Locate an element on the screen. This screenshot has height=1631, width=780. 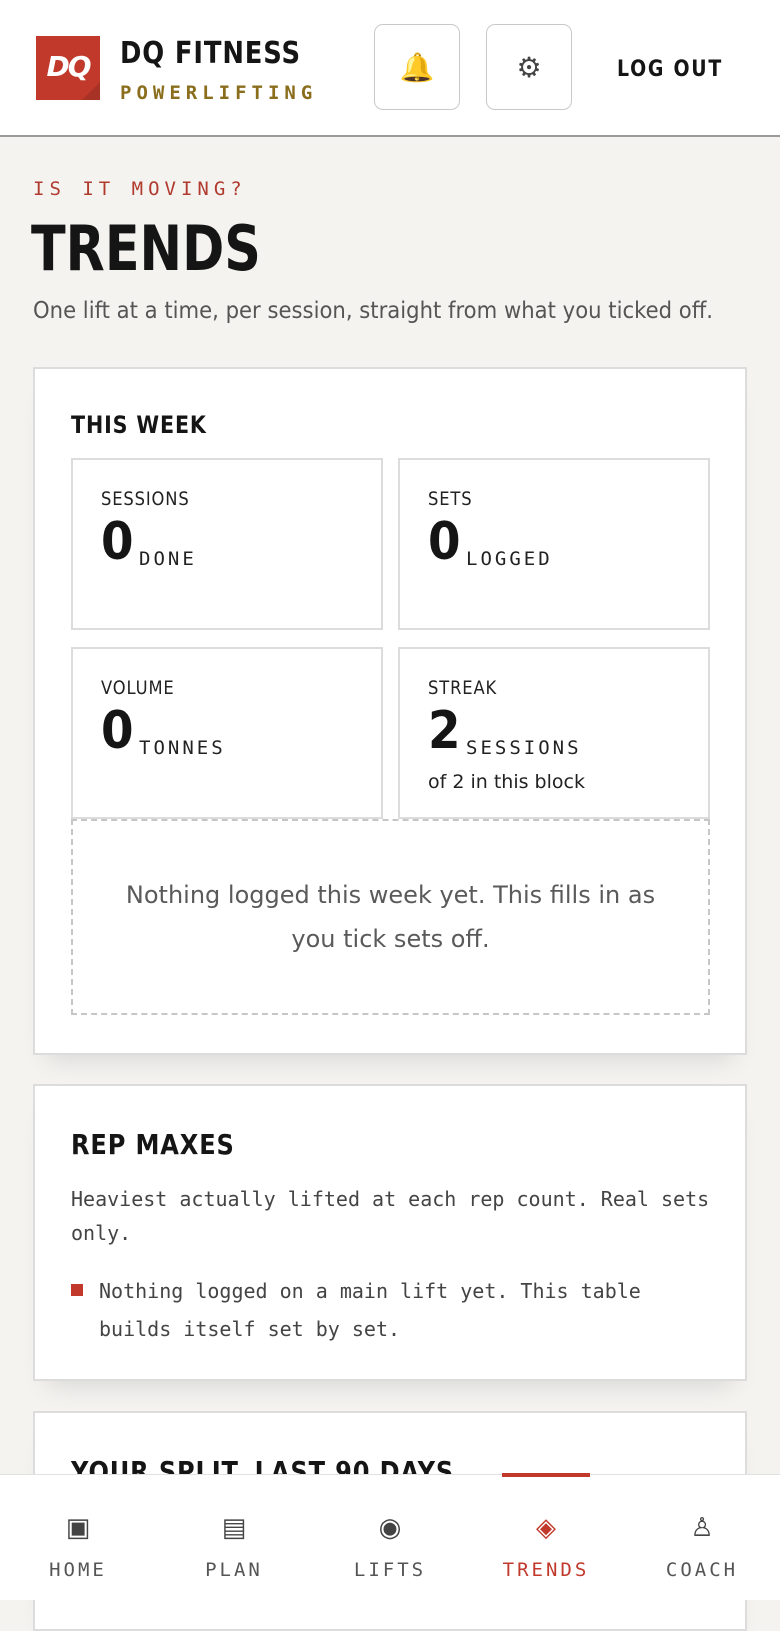
coach-icon: ♙ is located at coordinates (702, 1528).